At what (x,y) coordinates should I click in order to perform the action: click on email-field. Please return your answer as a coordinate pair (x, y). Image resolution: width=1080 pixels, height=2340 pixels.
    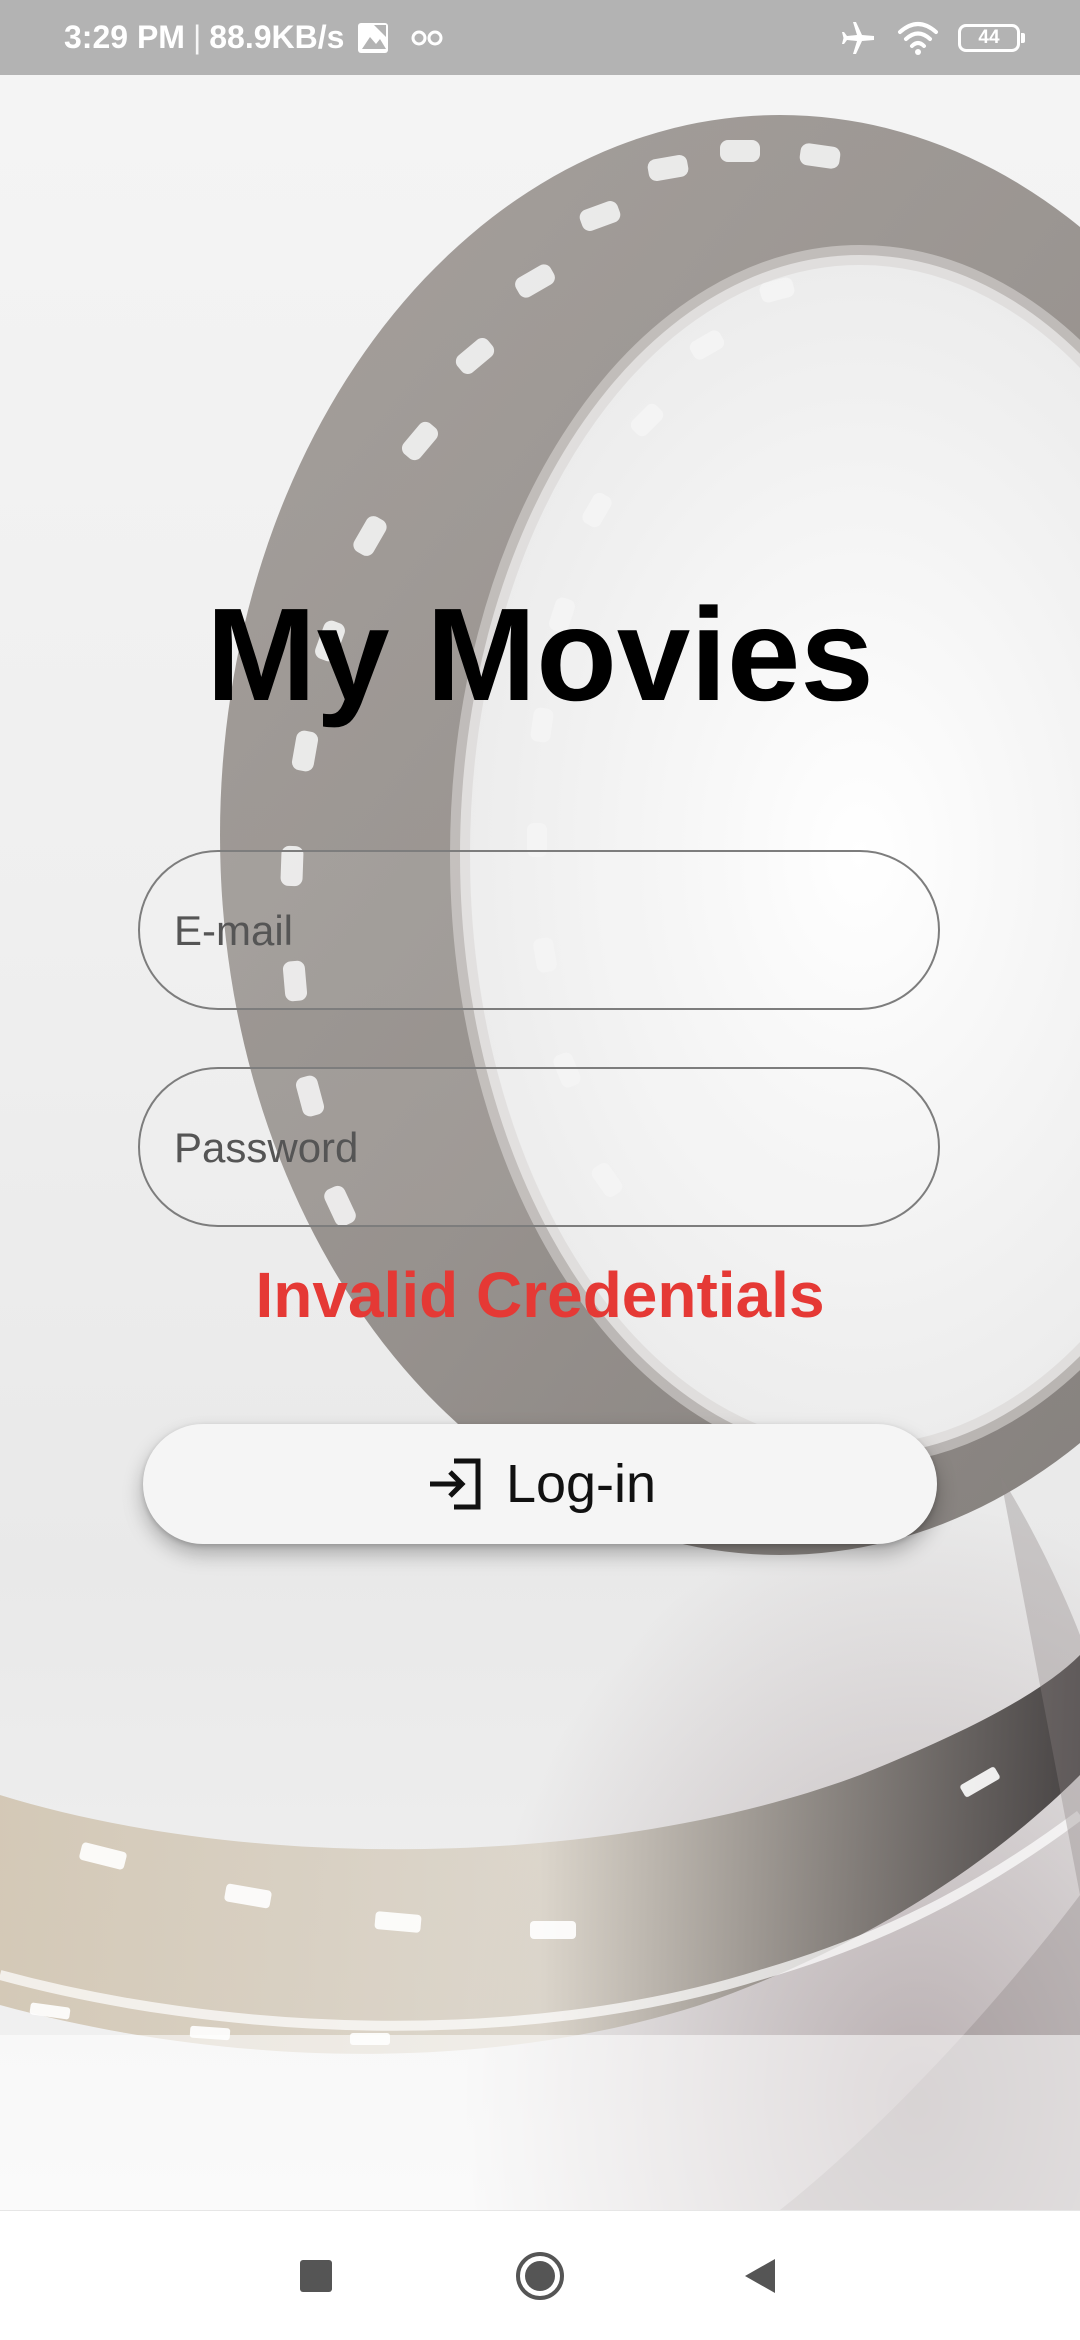
    Looking at the image, I should click on (534, 931).